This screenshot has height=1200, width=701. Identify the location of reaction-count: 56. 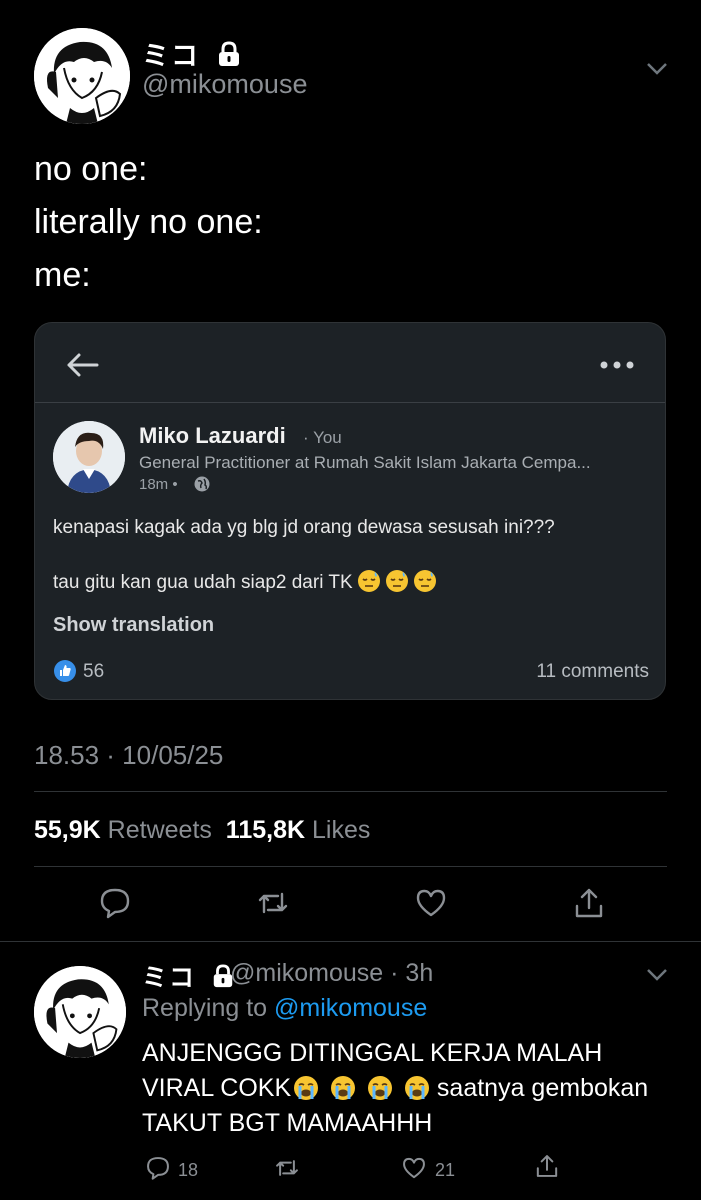
(94, 671).